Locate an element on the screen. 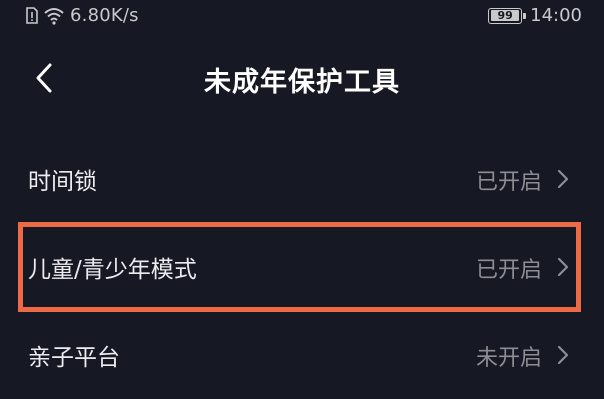  status-bar-left: 6.80K/s is located at coordinates (82, 15).